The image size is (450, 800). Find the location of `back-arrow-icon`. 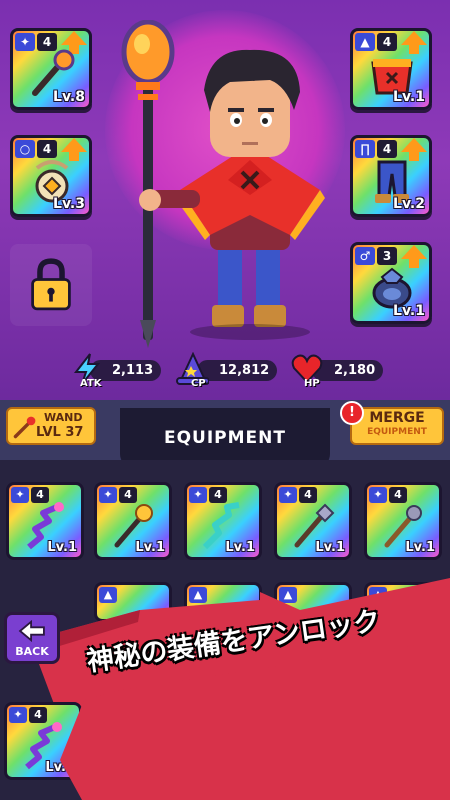

back-arrow-icon is located at coordinates (31, 631).